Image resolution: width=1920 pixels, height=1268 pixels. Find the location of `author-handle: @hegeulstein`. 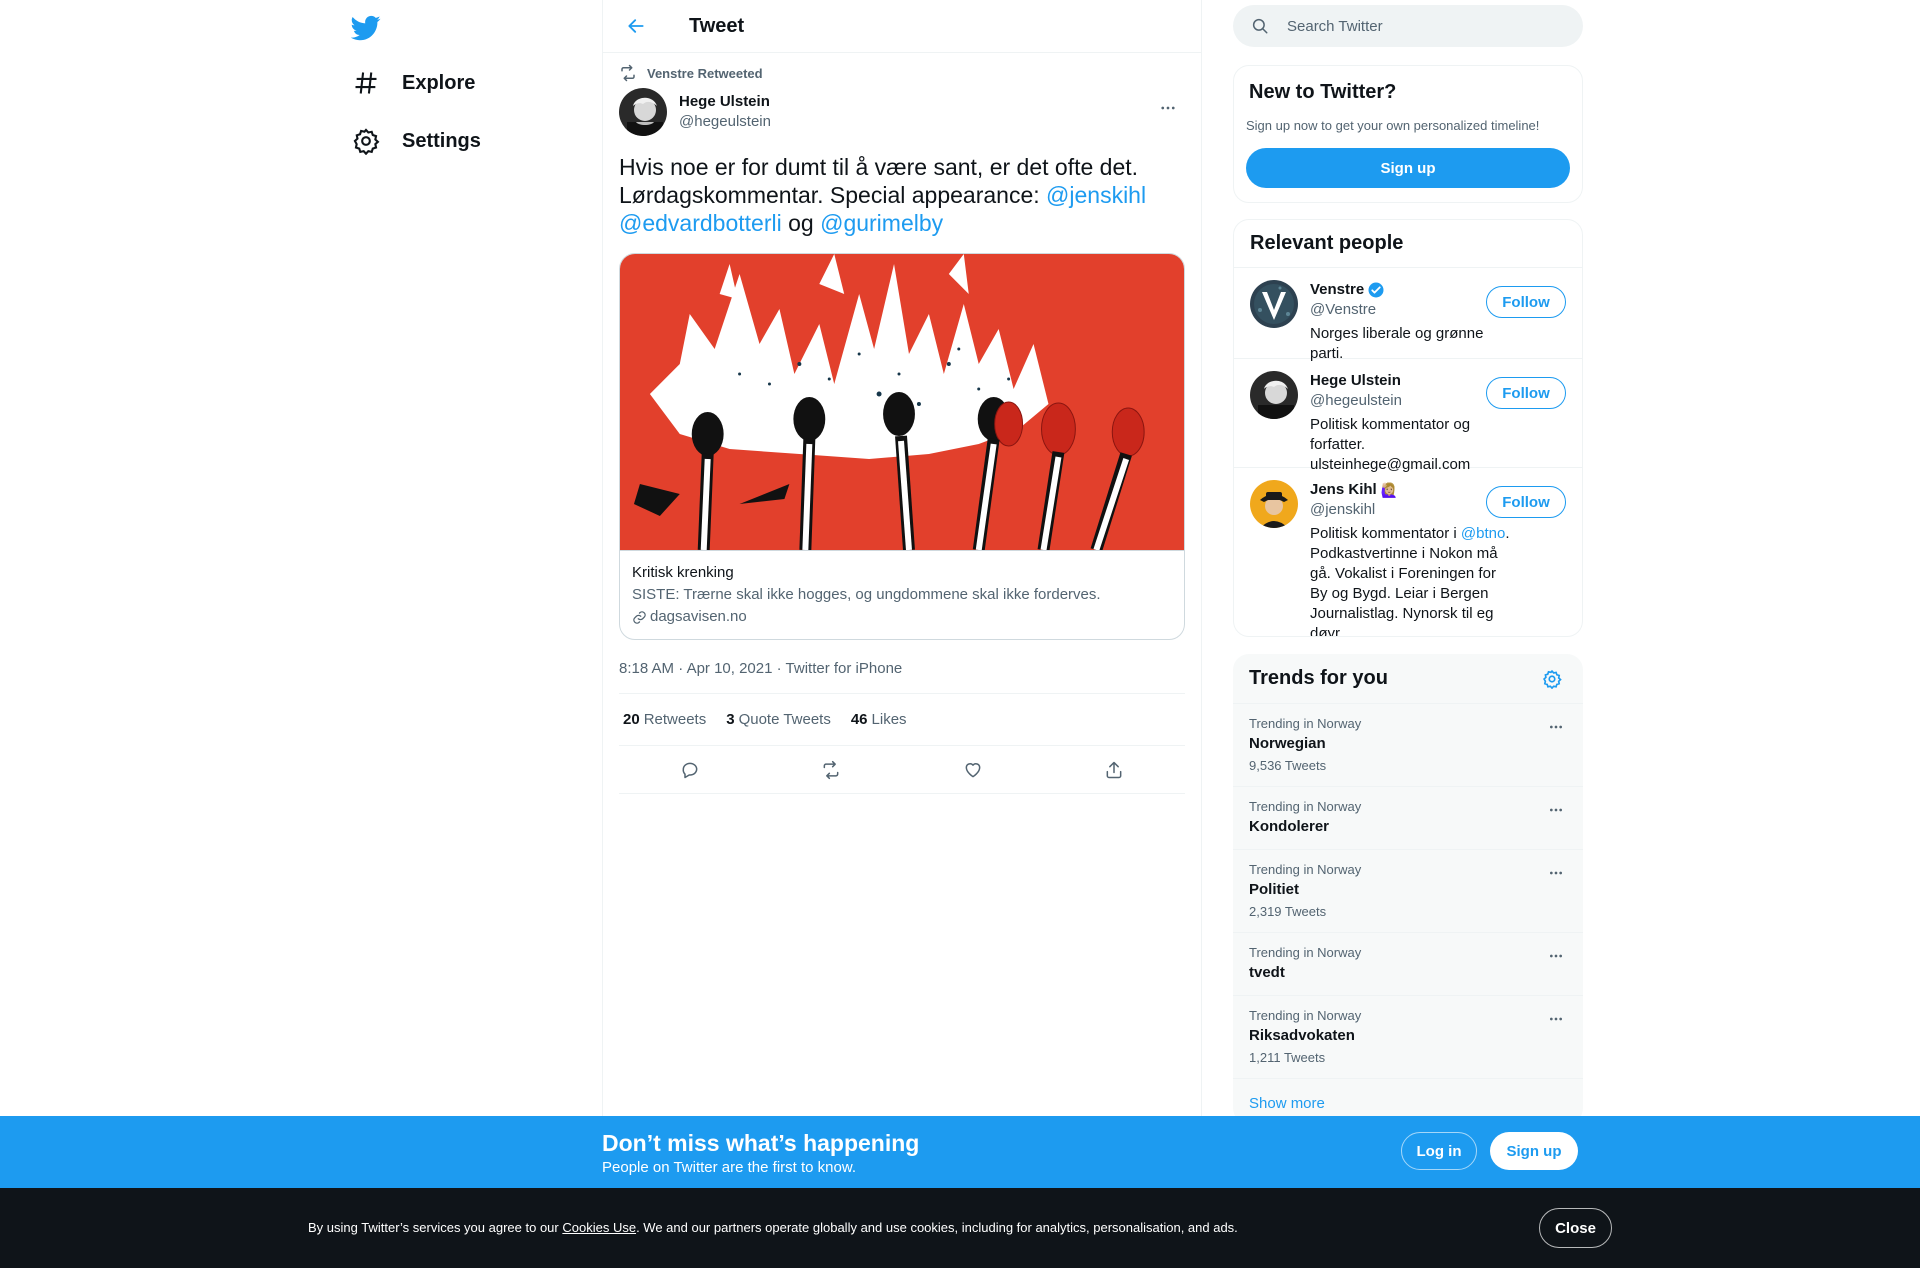

author-handle: @hegeulstein is located at coordinates (725, 122).